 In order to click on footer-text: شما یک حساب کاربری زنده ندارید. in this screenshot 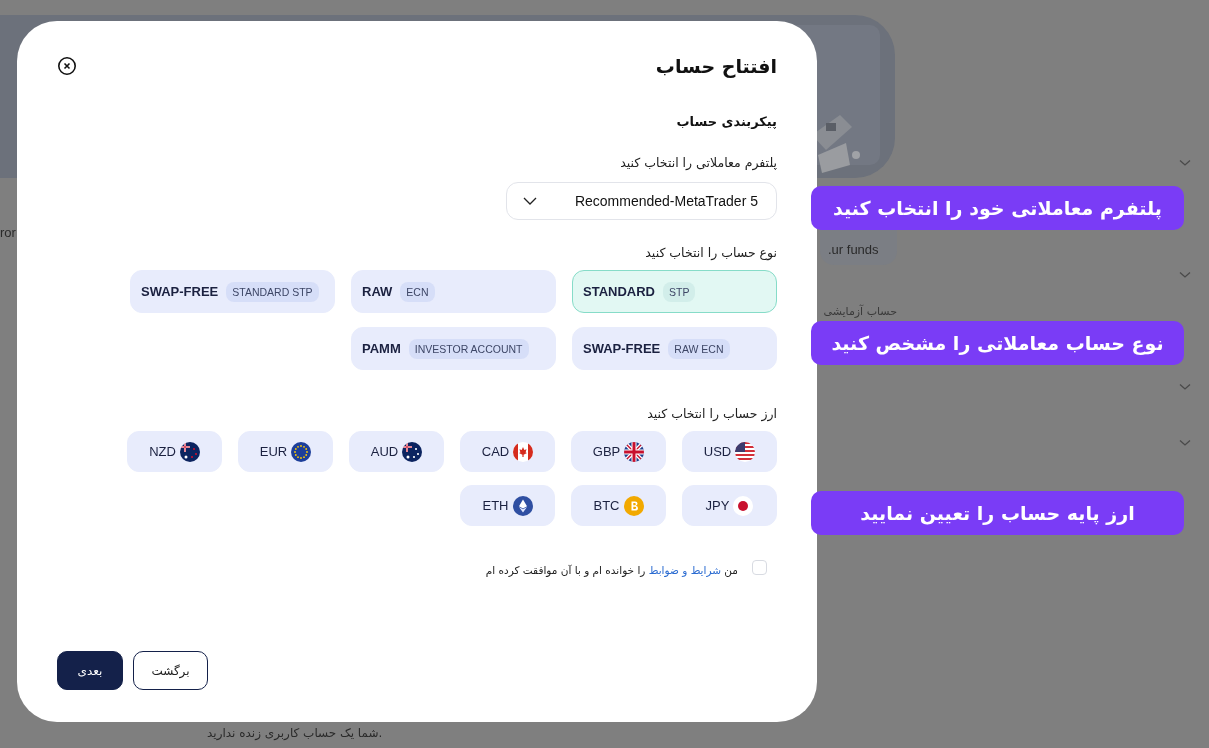, I will do `click(295, 733)`.